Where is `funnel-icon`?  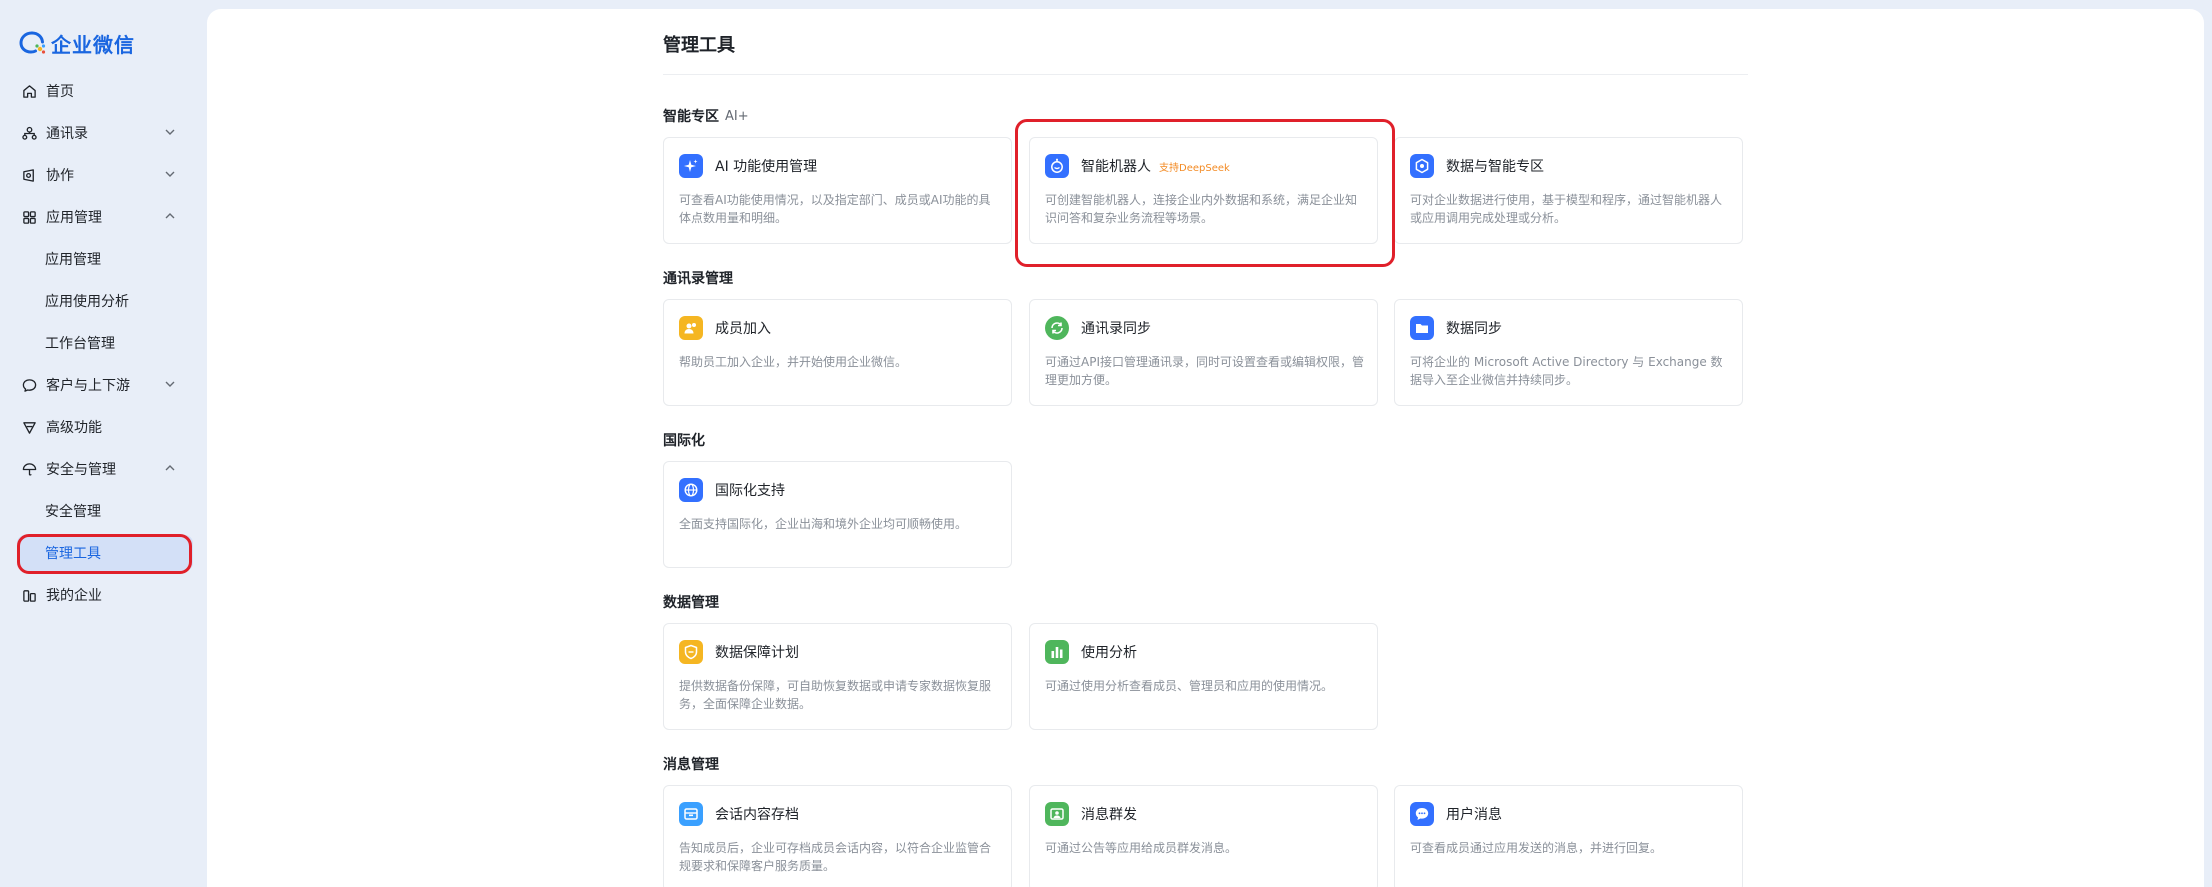
funnel-icon is located at coordinates (29, 427).